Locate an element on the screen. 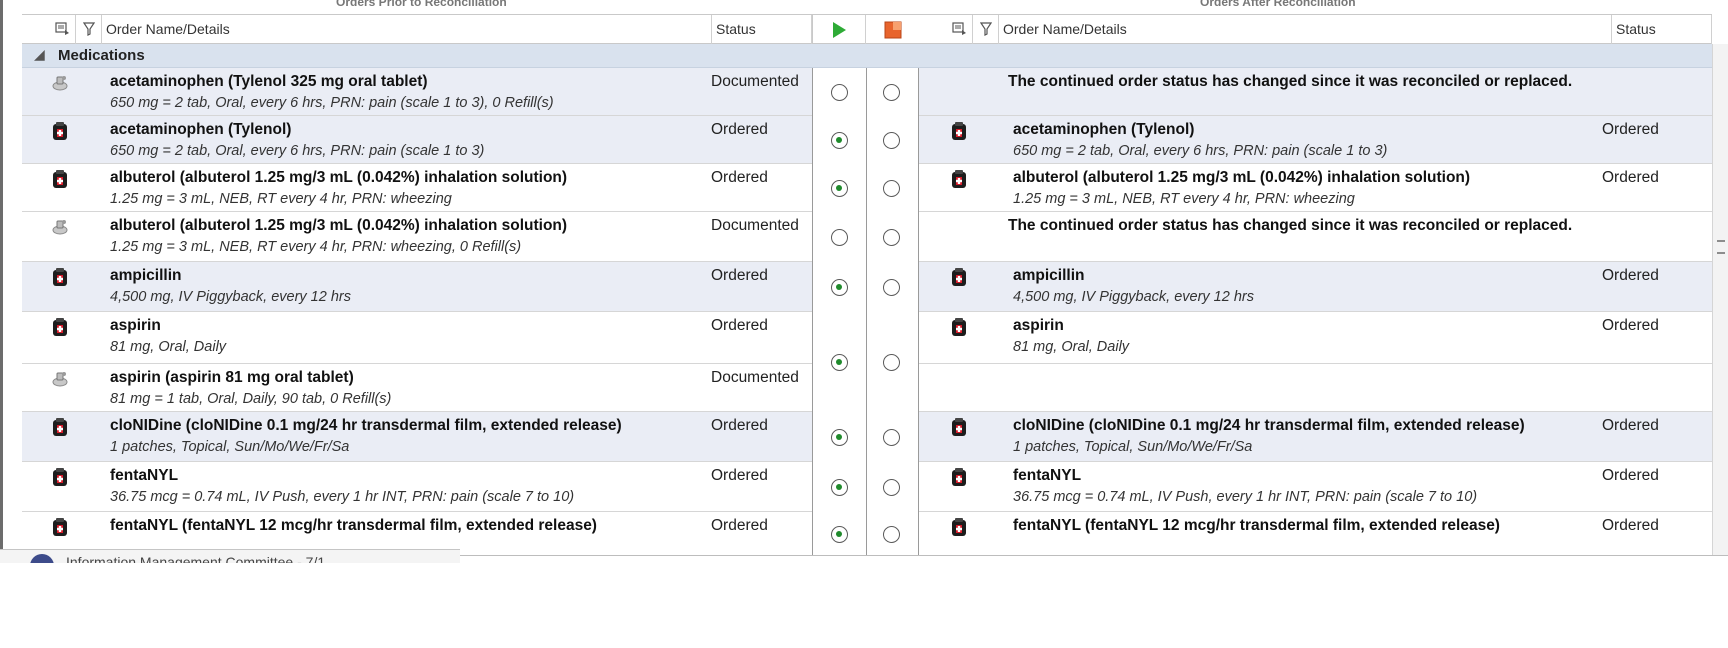  left-order-name: acetaminophen (Tylenol) is located at coordinates (201, 129).